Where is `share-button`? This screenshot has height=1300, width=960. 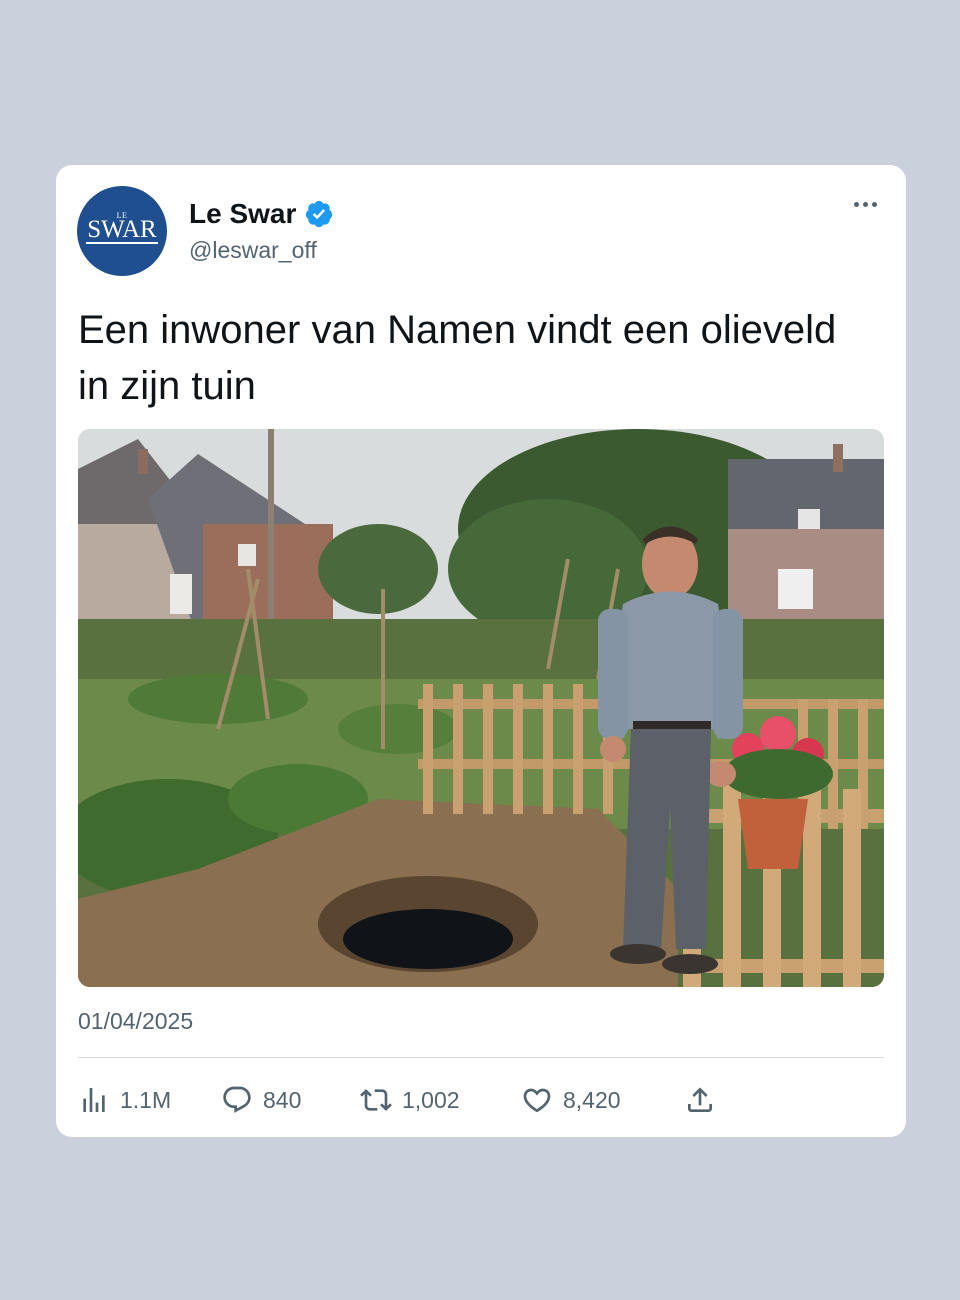
share-button is located at coordinates (700, 1100).